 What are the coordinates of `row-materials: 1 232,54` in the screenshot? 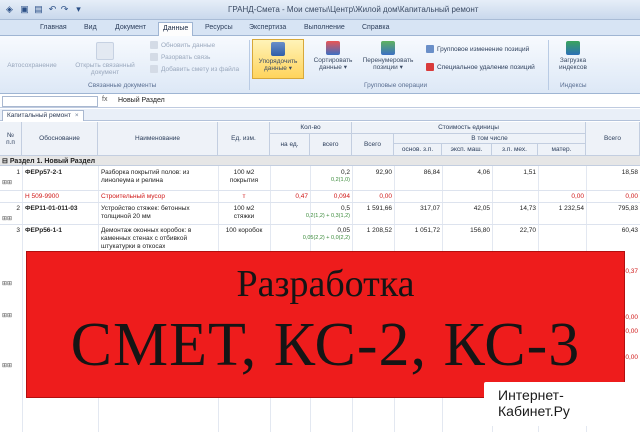 It's located at (571, 208).